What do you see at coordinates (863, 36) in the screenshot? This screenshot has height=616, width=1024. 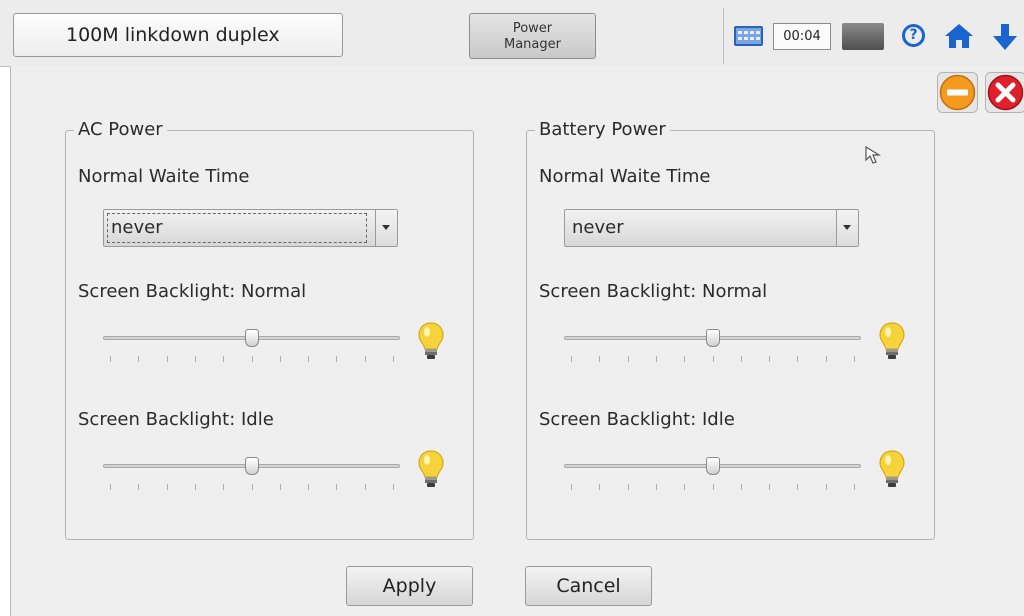 I see `battery-icon` at bounding box center [863, 36].